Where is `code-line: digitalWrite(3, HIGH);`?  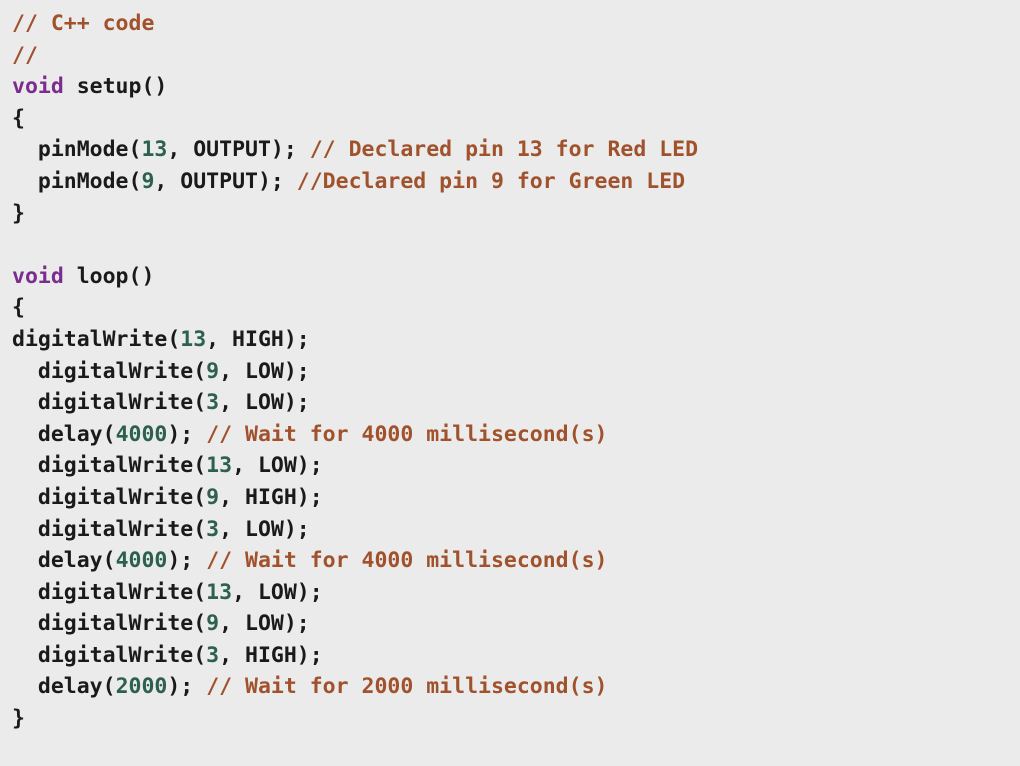 code-line: digitalWrite(3, HIGH); is located at coordinates (516, 656).